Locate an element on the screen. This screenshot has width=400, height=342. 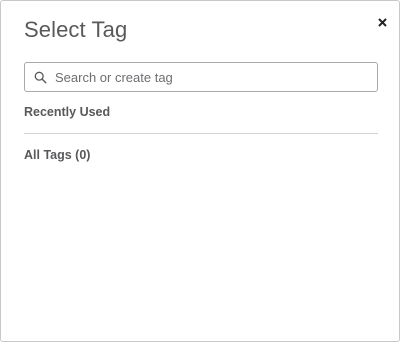
section-divider is located at coordinates (201, 133).